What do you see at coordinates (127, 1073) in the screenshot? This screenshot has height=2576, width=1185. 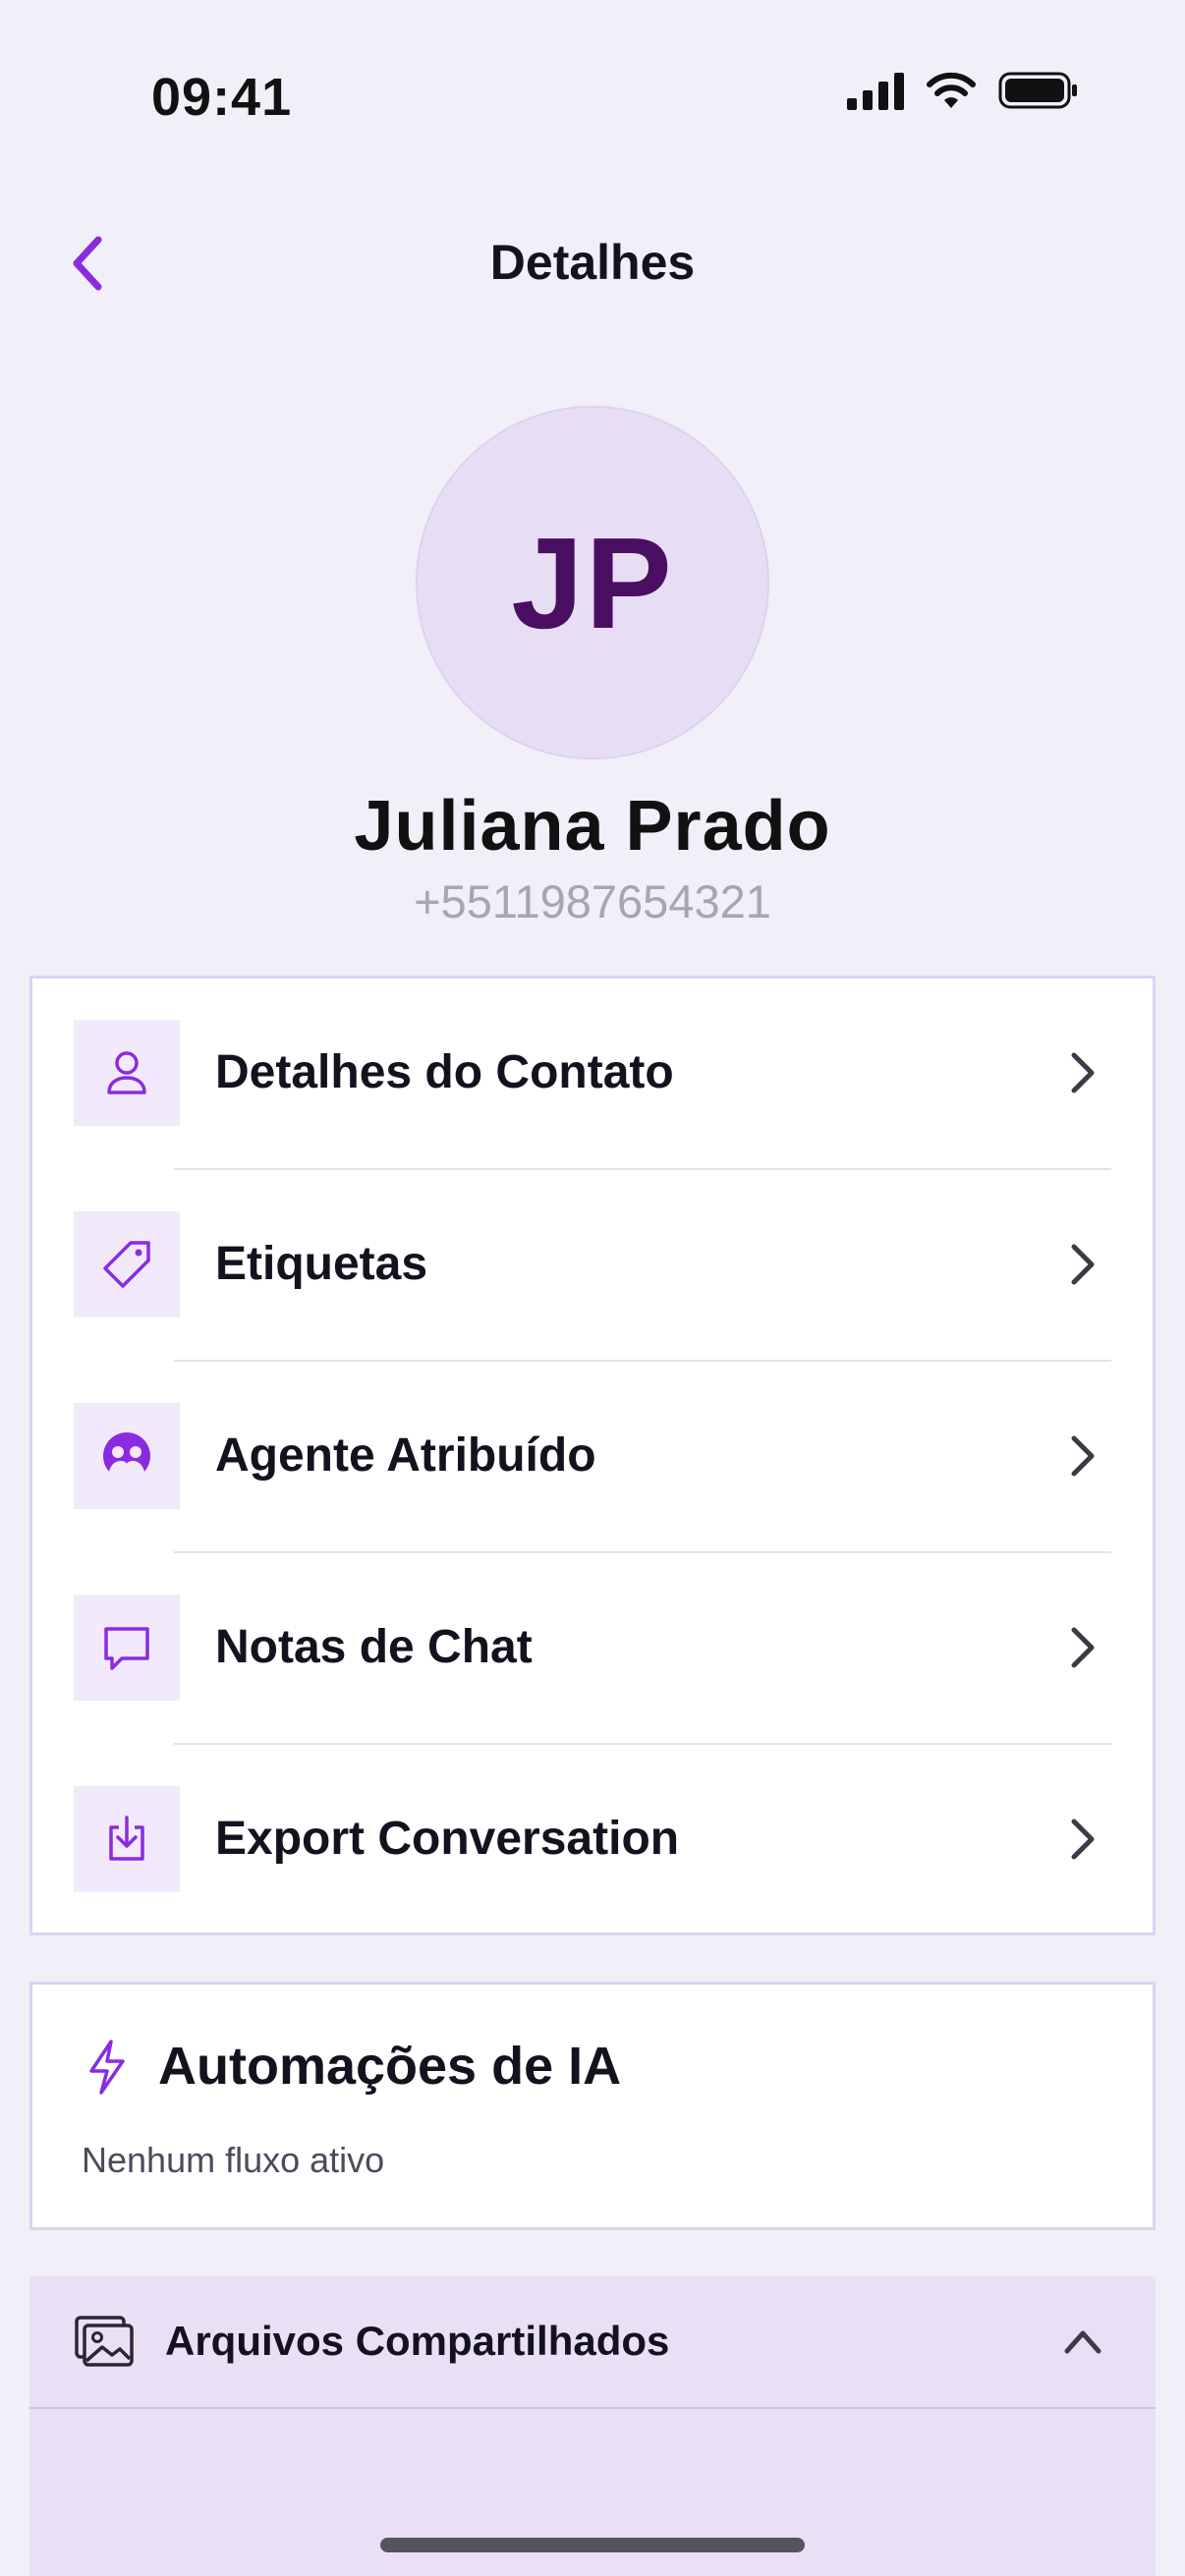 I see `user-icon` at bounding box center [127, 1073].